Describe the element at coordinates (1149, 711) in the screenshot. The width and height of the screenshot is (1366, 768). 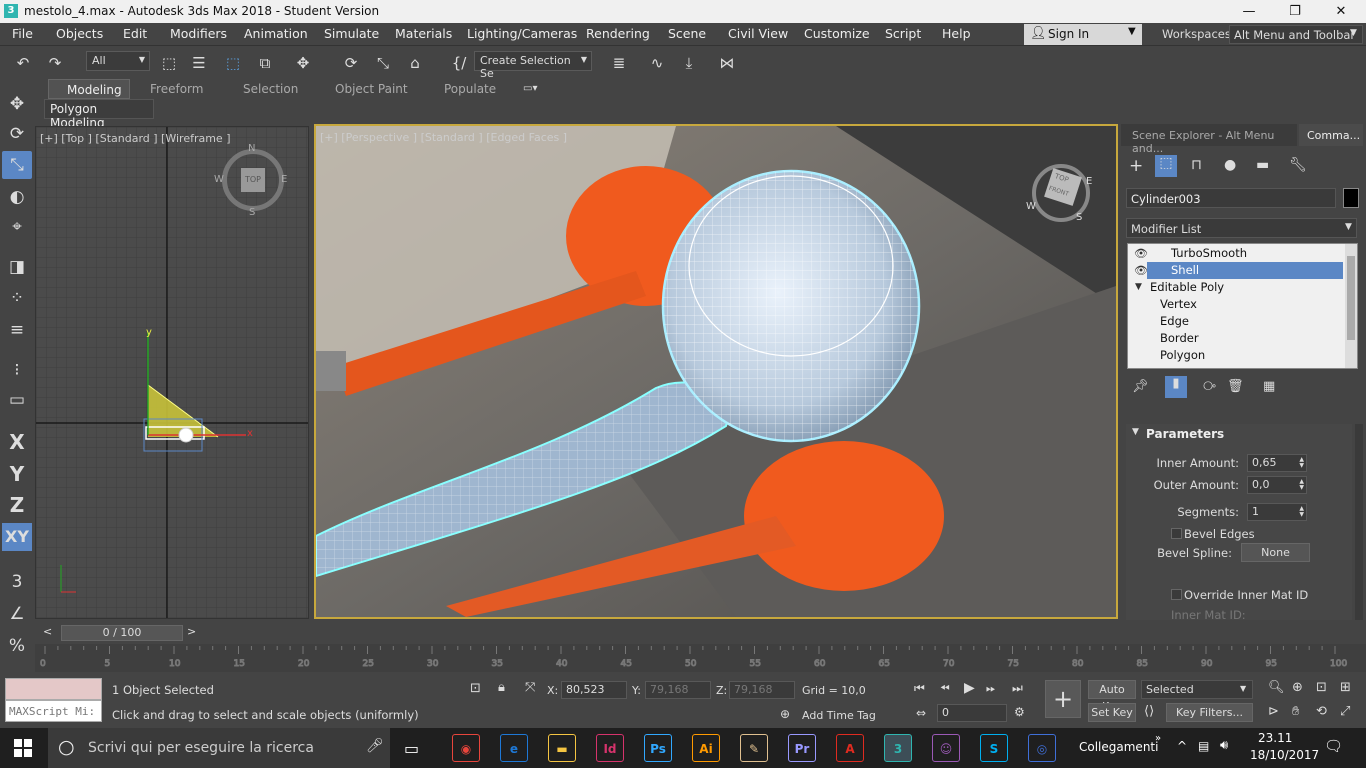
I see `key-mode-toggle-icon: ⟨⟩` at that location.